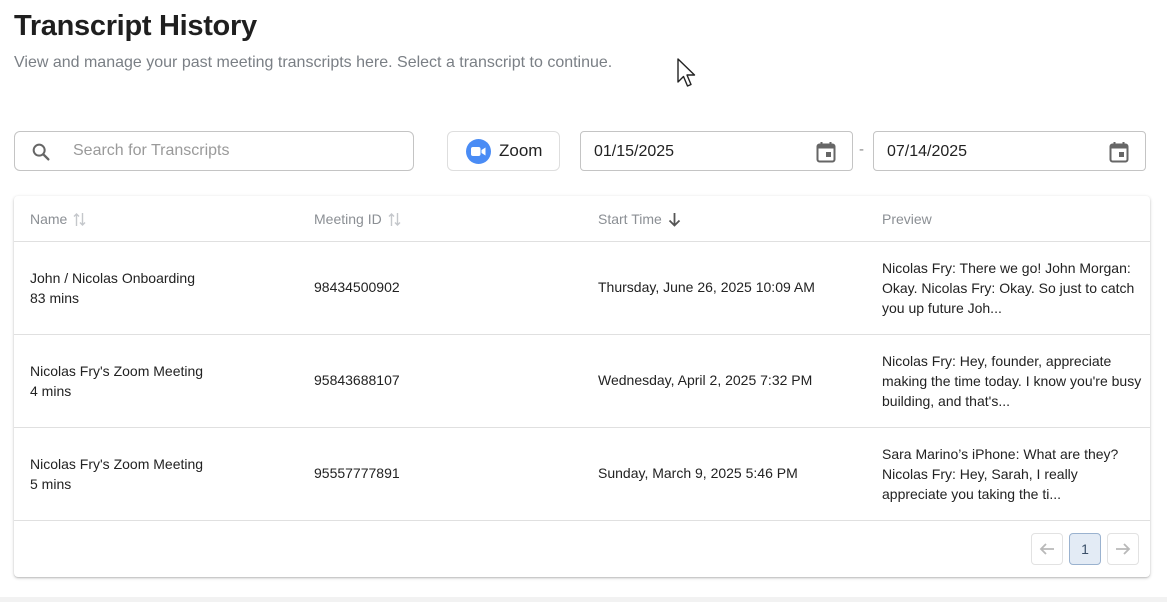 This screenshot has width=1167, height=602. I want to click on next-page-button, so click(1123, 549).